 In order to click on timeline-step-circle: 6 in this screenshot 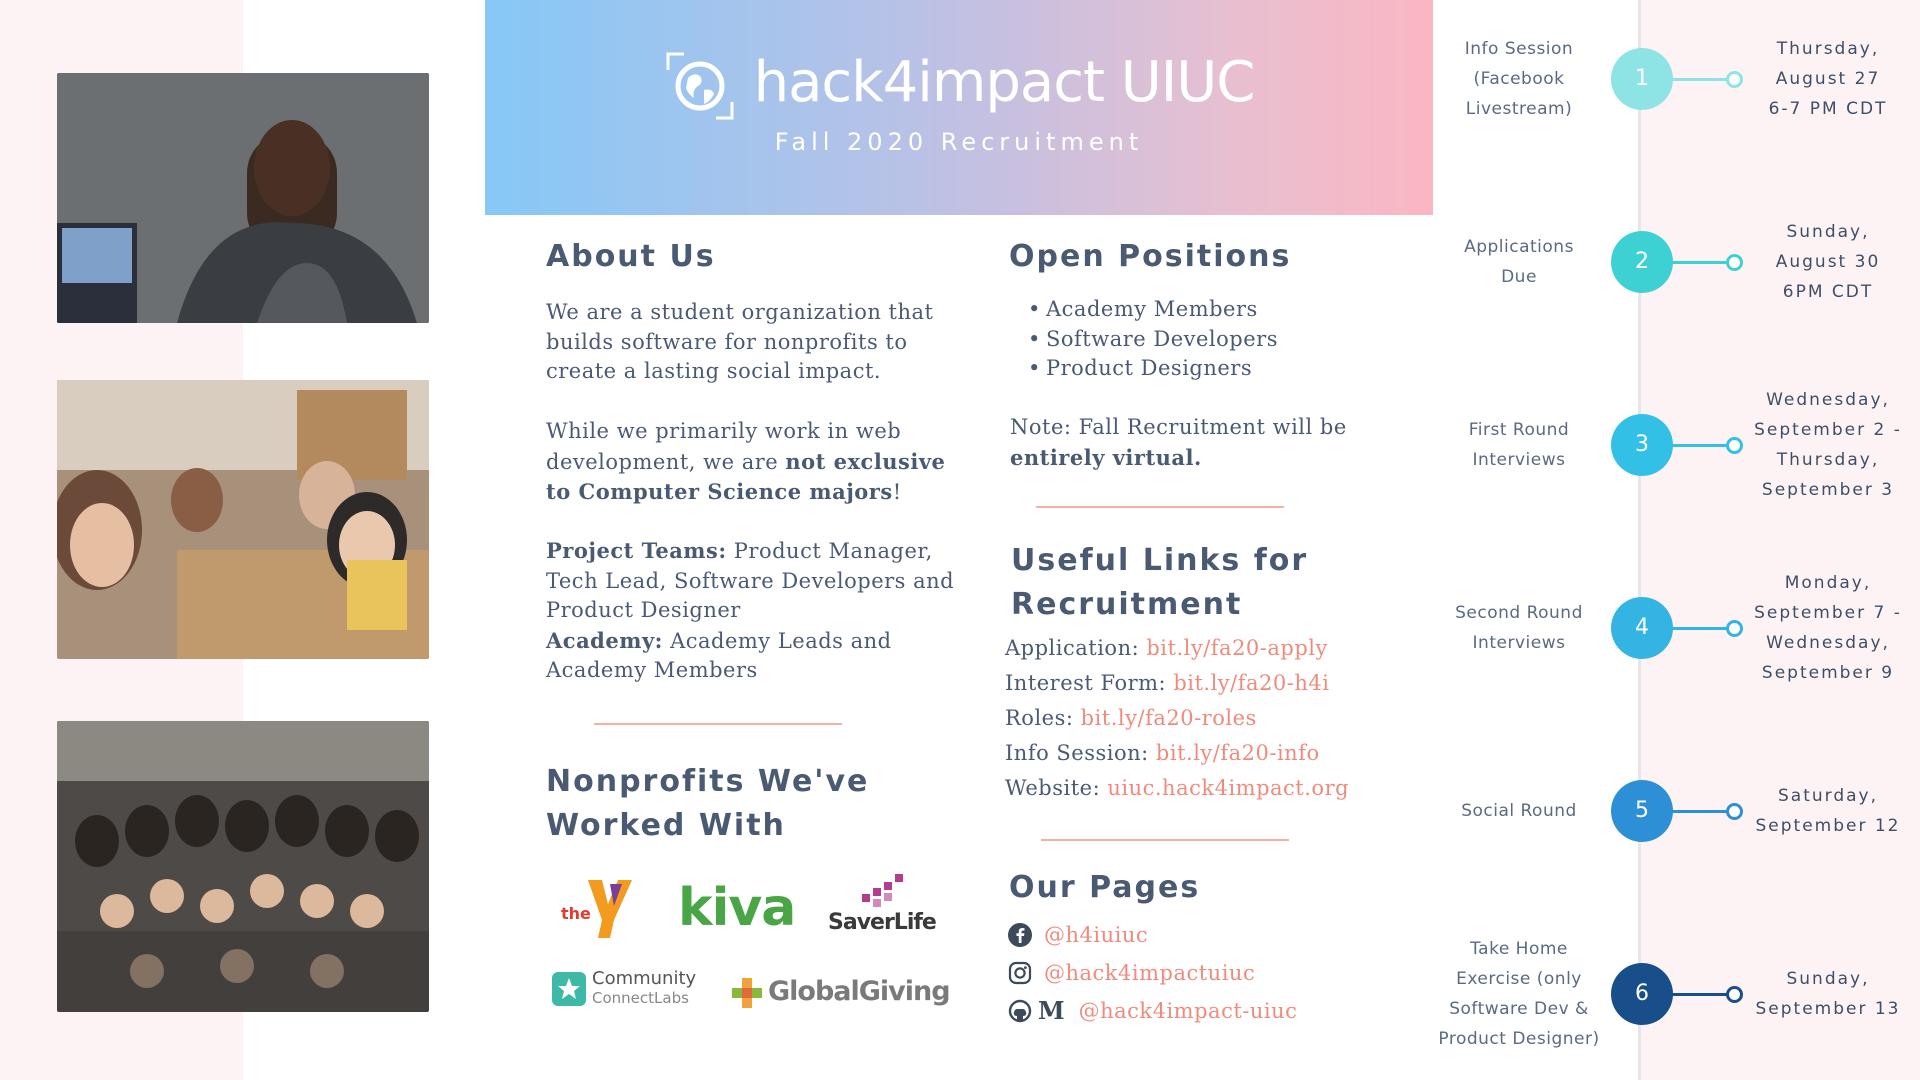, I will do `click(1642, 994)`.